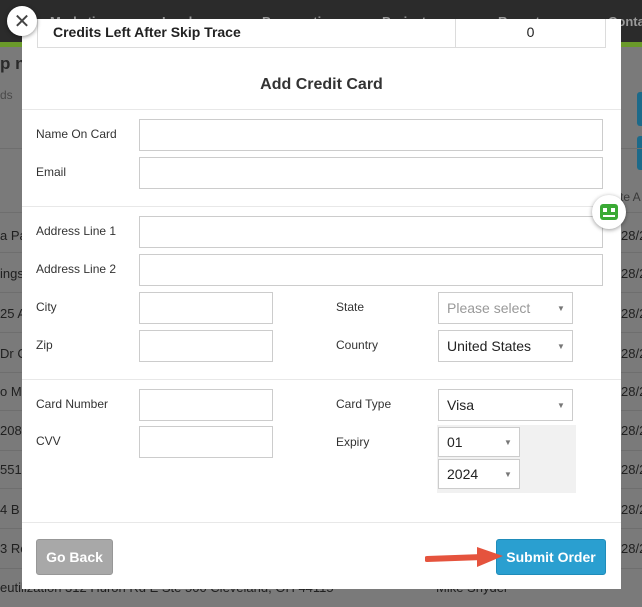 This screenshot has width=642, height=607. Describe the element at coordinates (371, 270) in the screenshot. I see `address-line-2-input` at that location.